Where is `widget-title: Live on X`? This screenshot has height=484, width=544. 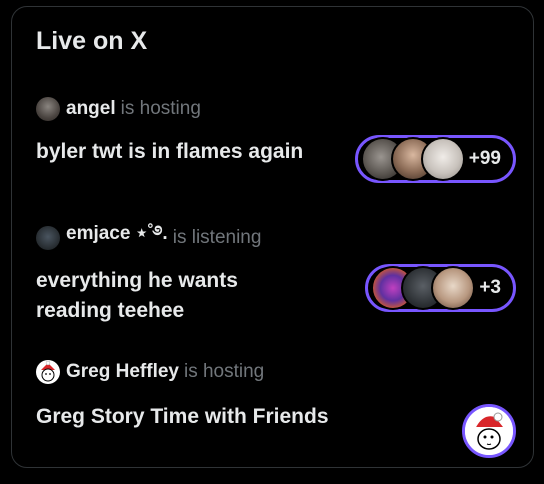 widget-title: Live on X is located at coordinates (92, 41).